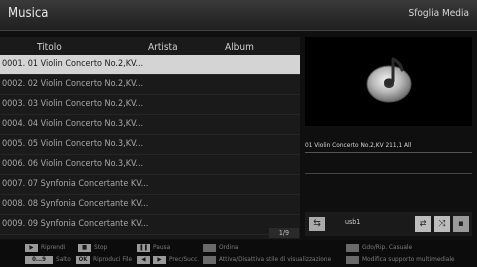 The width and height of the screenshot is (477, 267). Describe the element at coordinates (83, 259) in the screenshot. I see `ok-key-icon: OK` at that location.